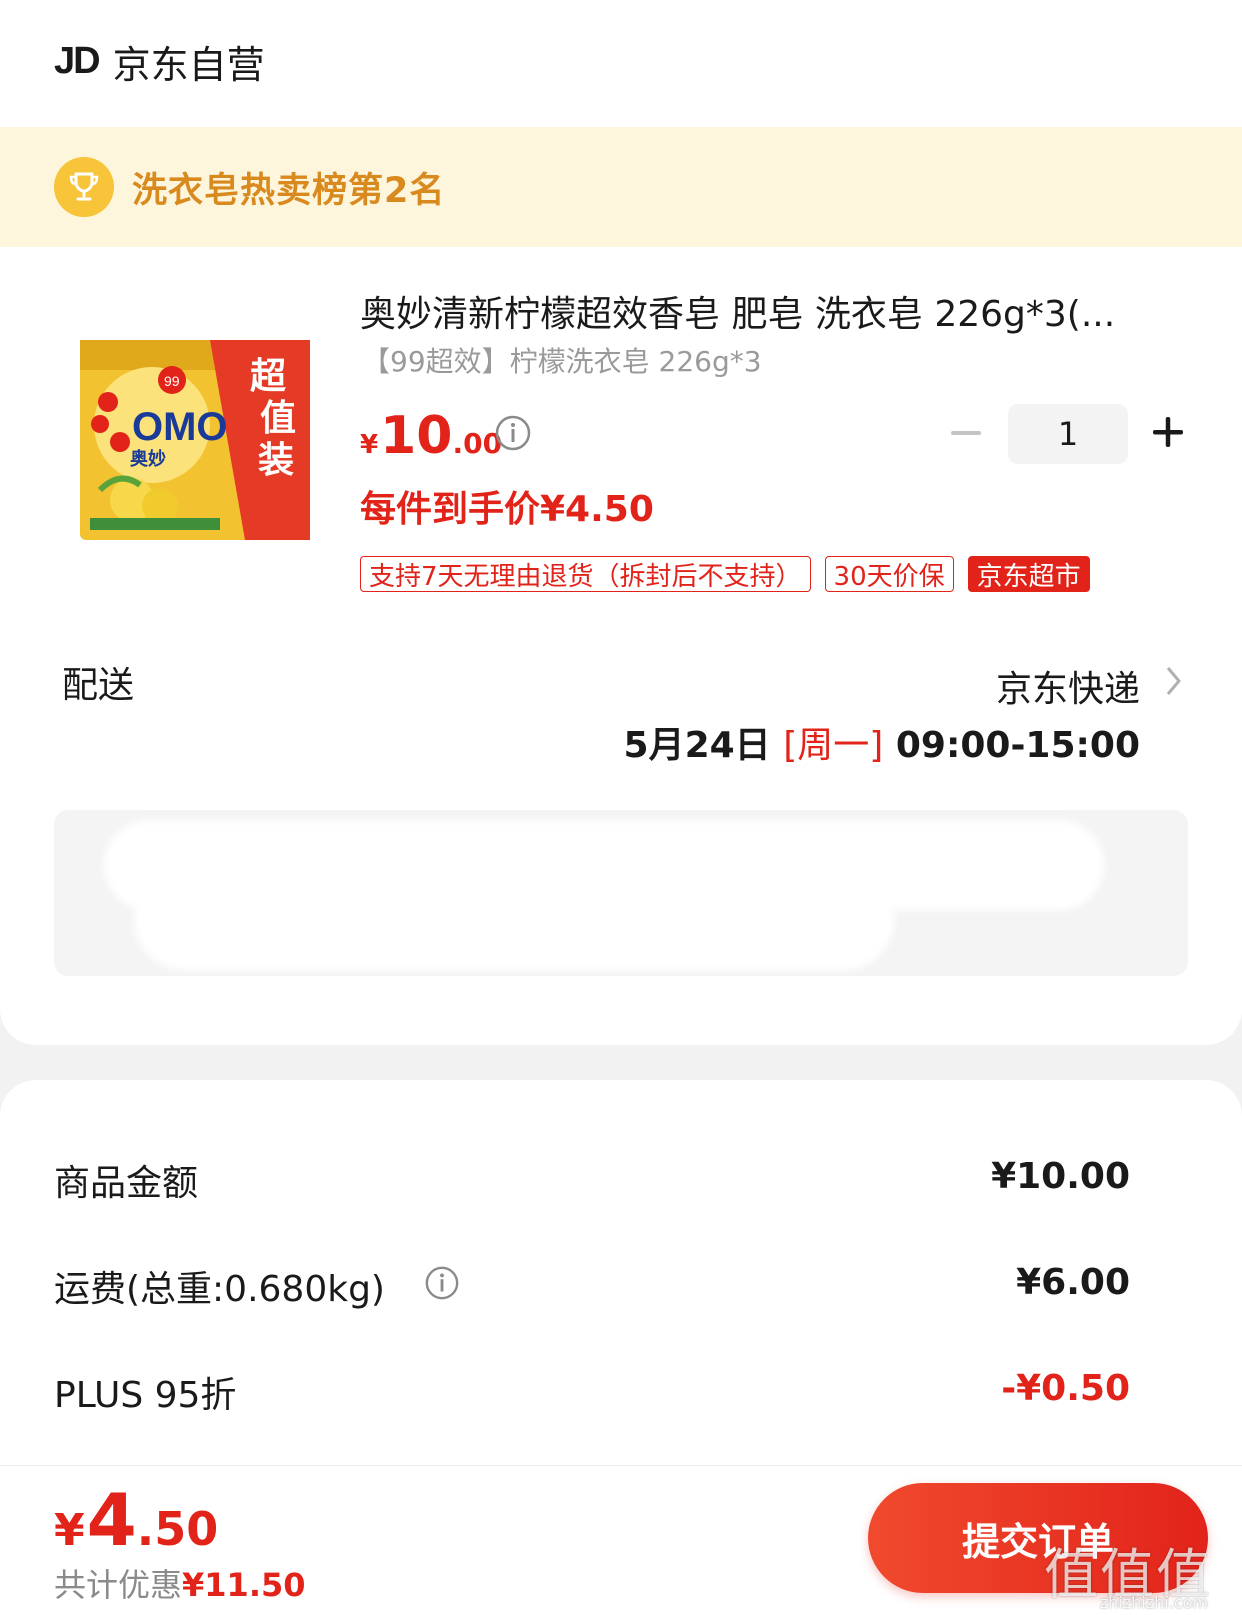 This screenshot has height=1615, width=1242. Describe the element at coordinates (1068, 434) in the screenshot. I see `quantity-input: 1` at that location.